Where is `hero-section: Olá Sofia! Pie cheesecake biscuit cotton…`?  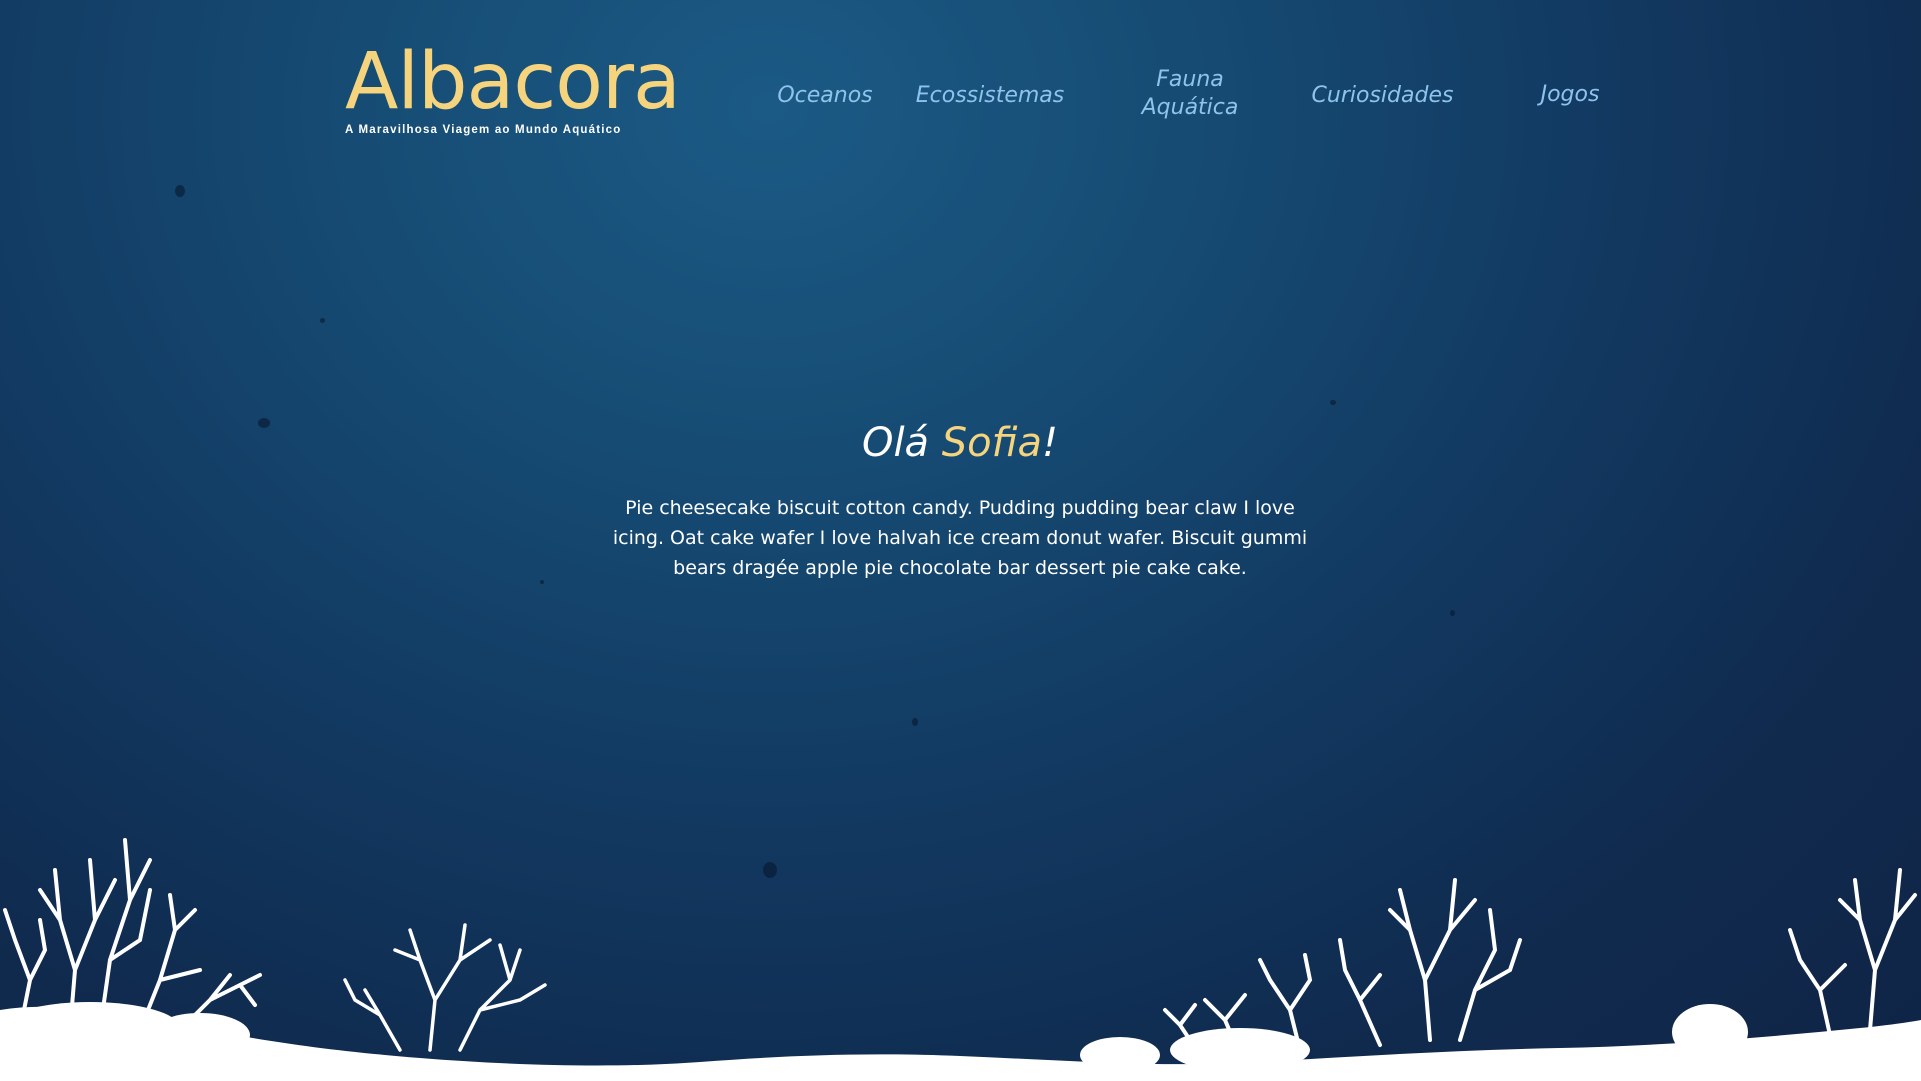 hero-section: Olá Sofia! Pie cheesecake biscuit cotton… is located at coordinates (960, 499).